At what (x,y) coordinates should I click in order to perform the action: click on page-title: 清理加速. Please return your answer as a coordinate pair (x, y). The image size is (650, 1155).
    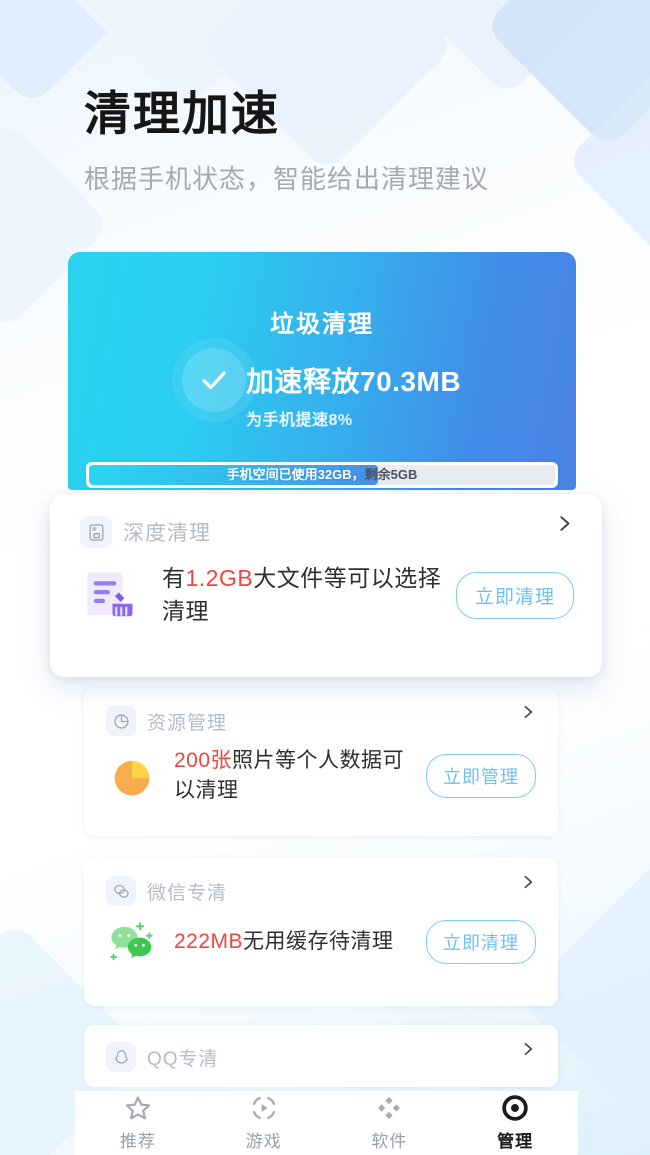
    Looking at the image, I should click on (182, 113).